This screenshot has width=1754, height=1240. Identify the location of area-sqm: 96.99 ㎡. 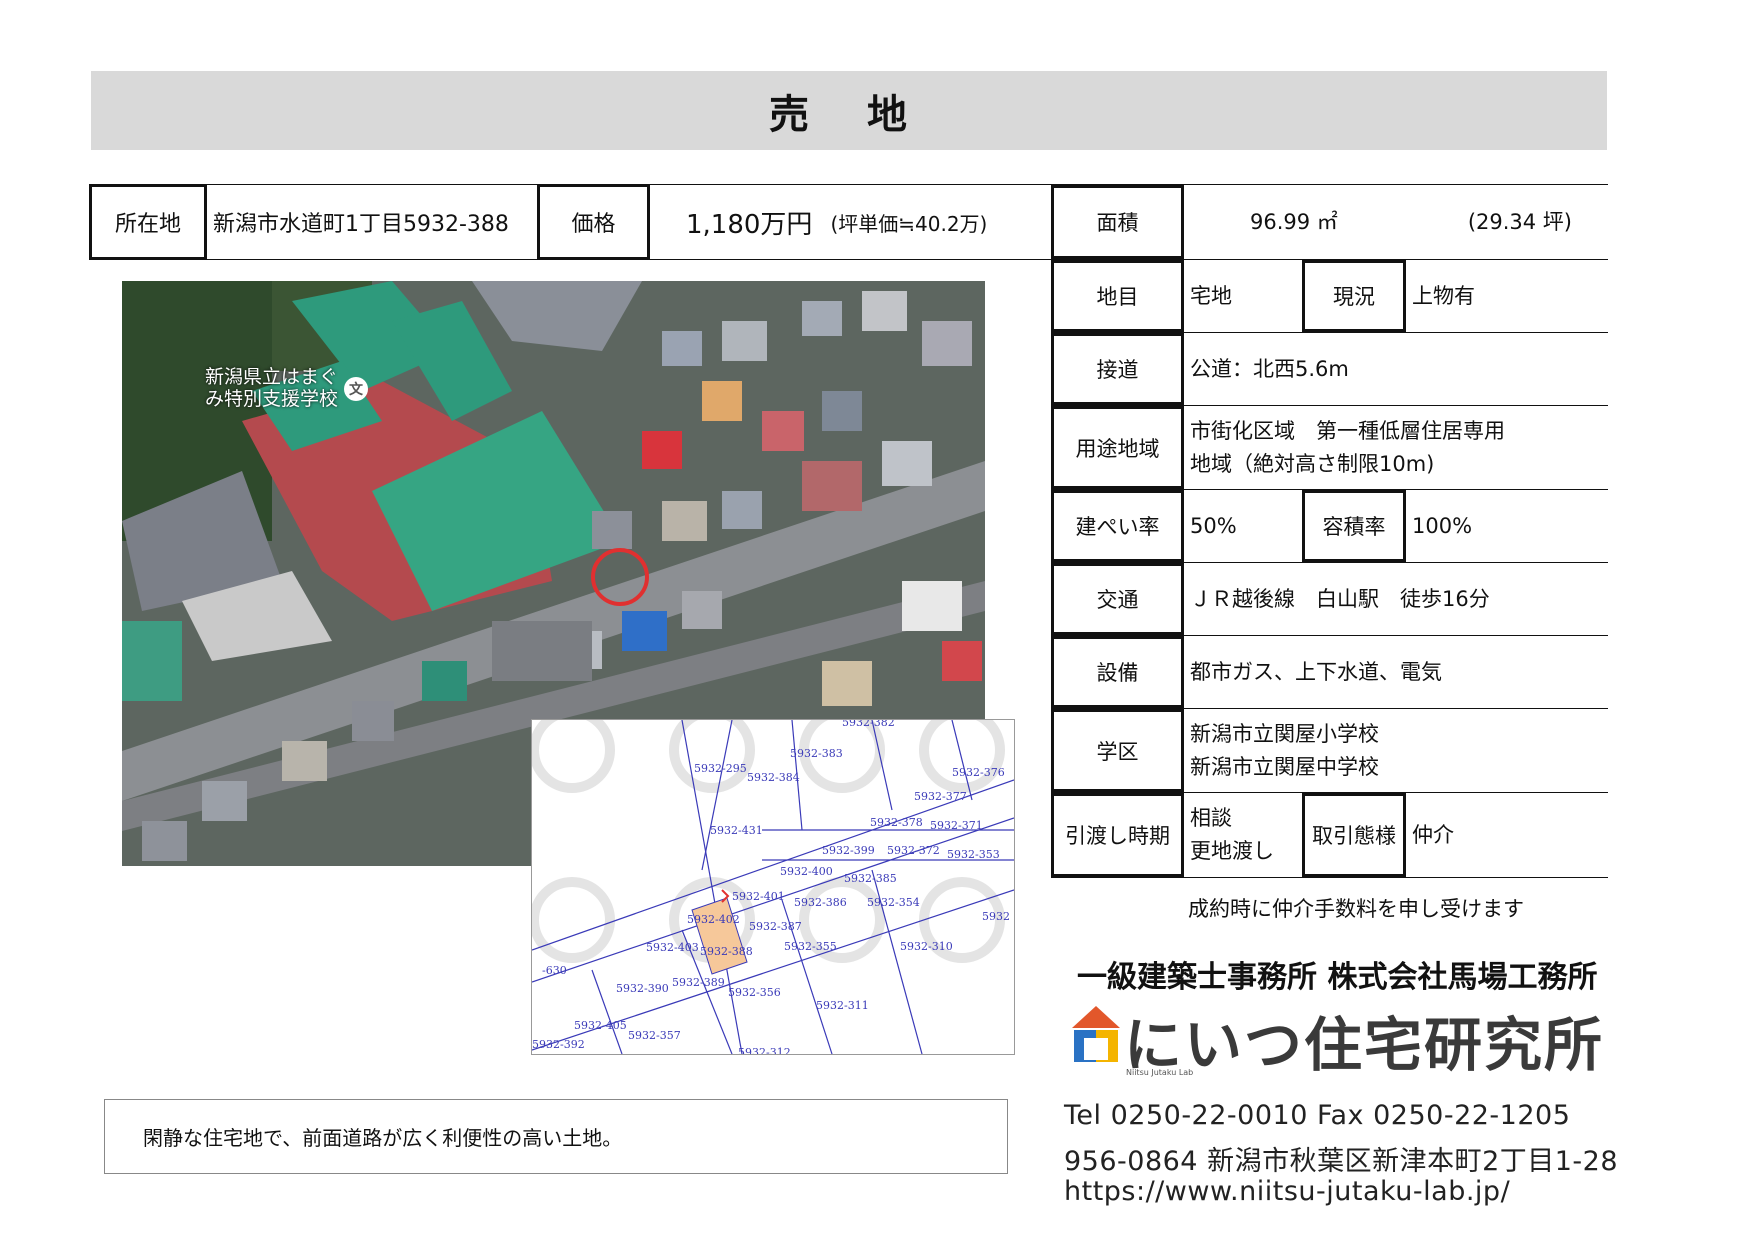
(1294, 221).